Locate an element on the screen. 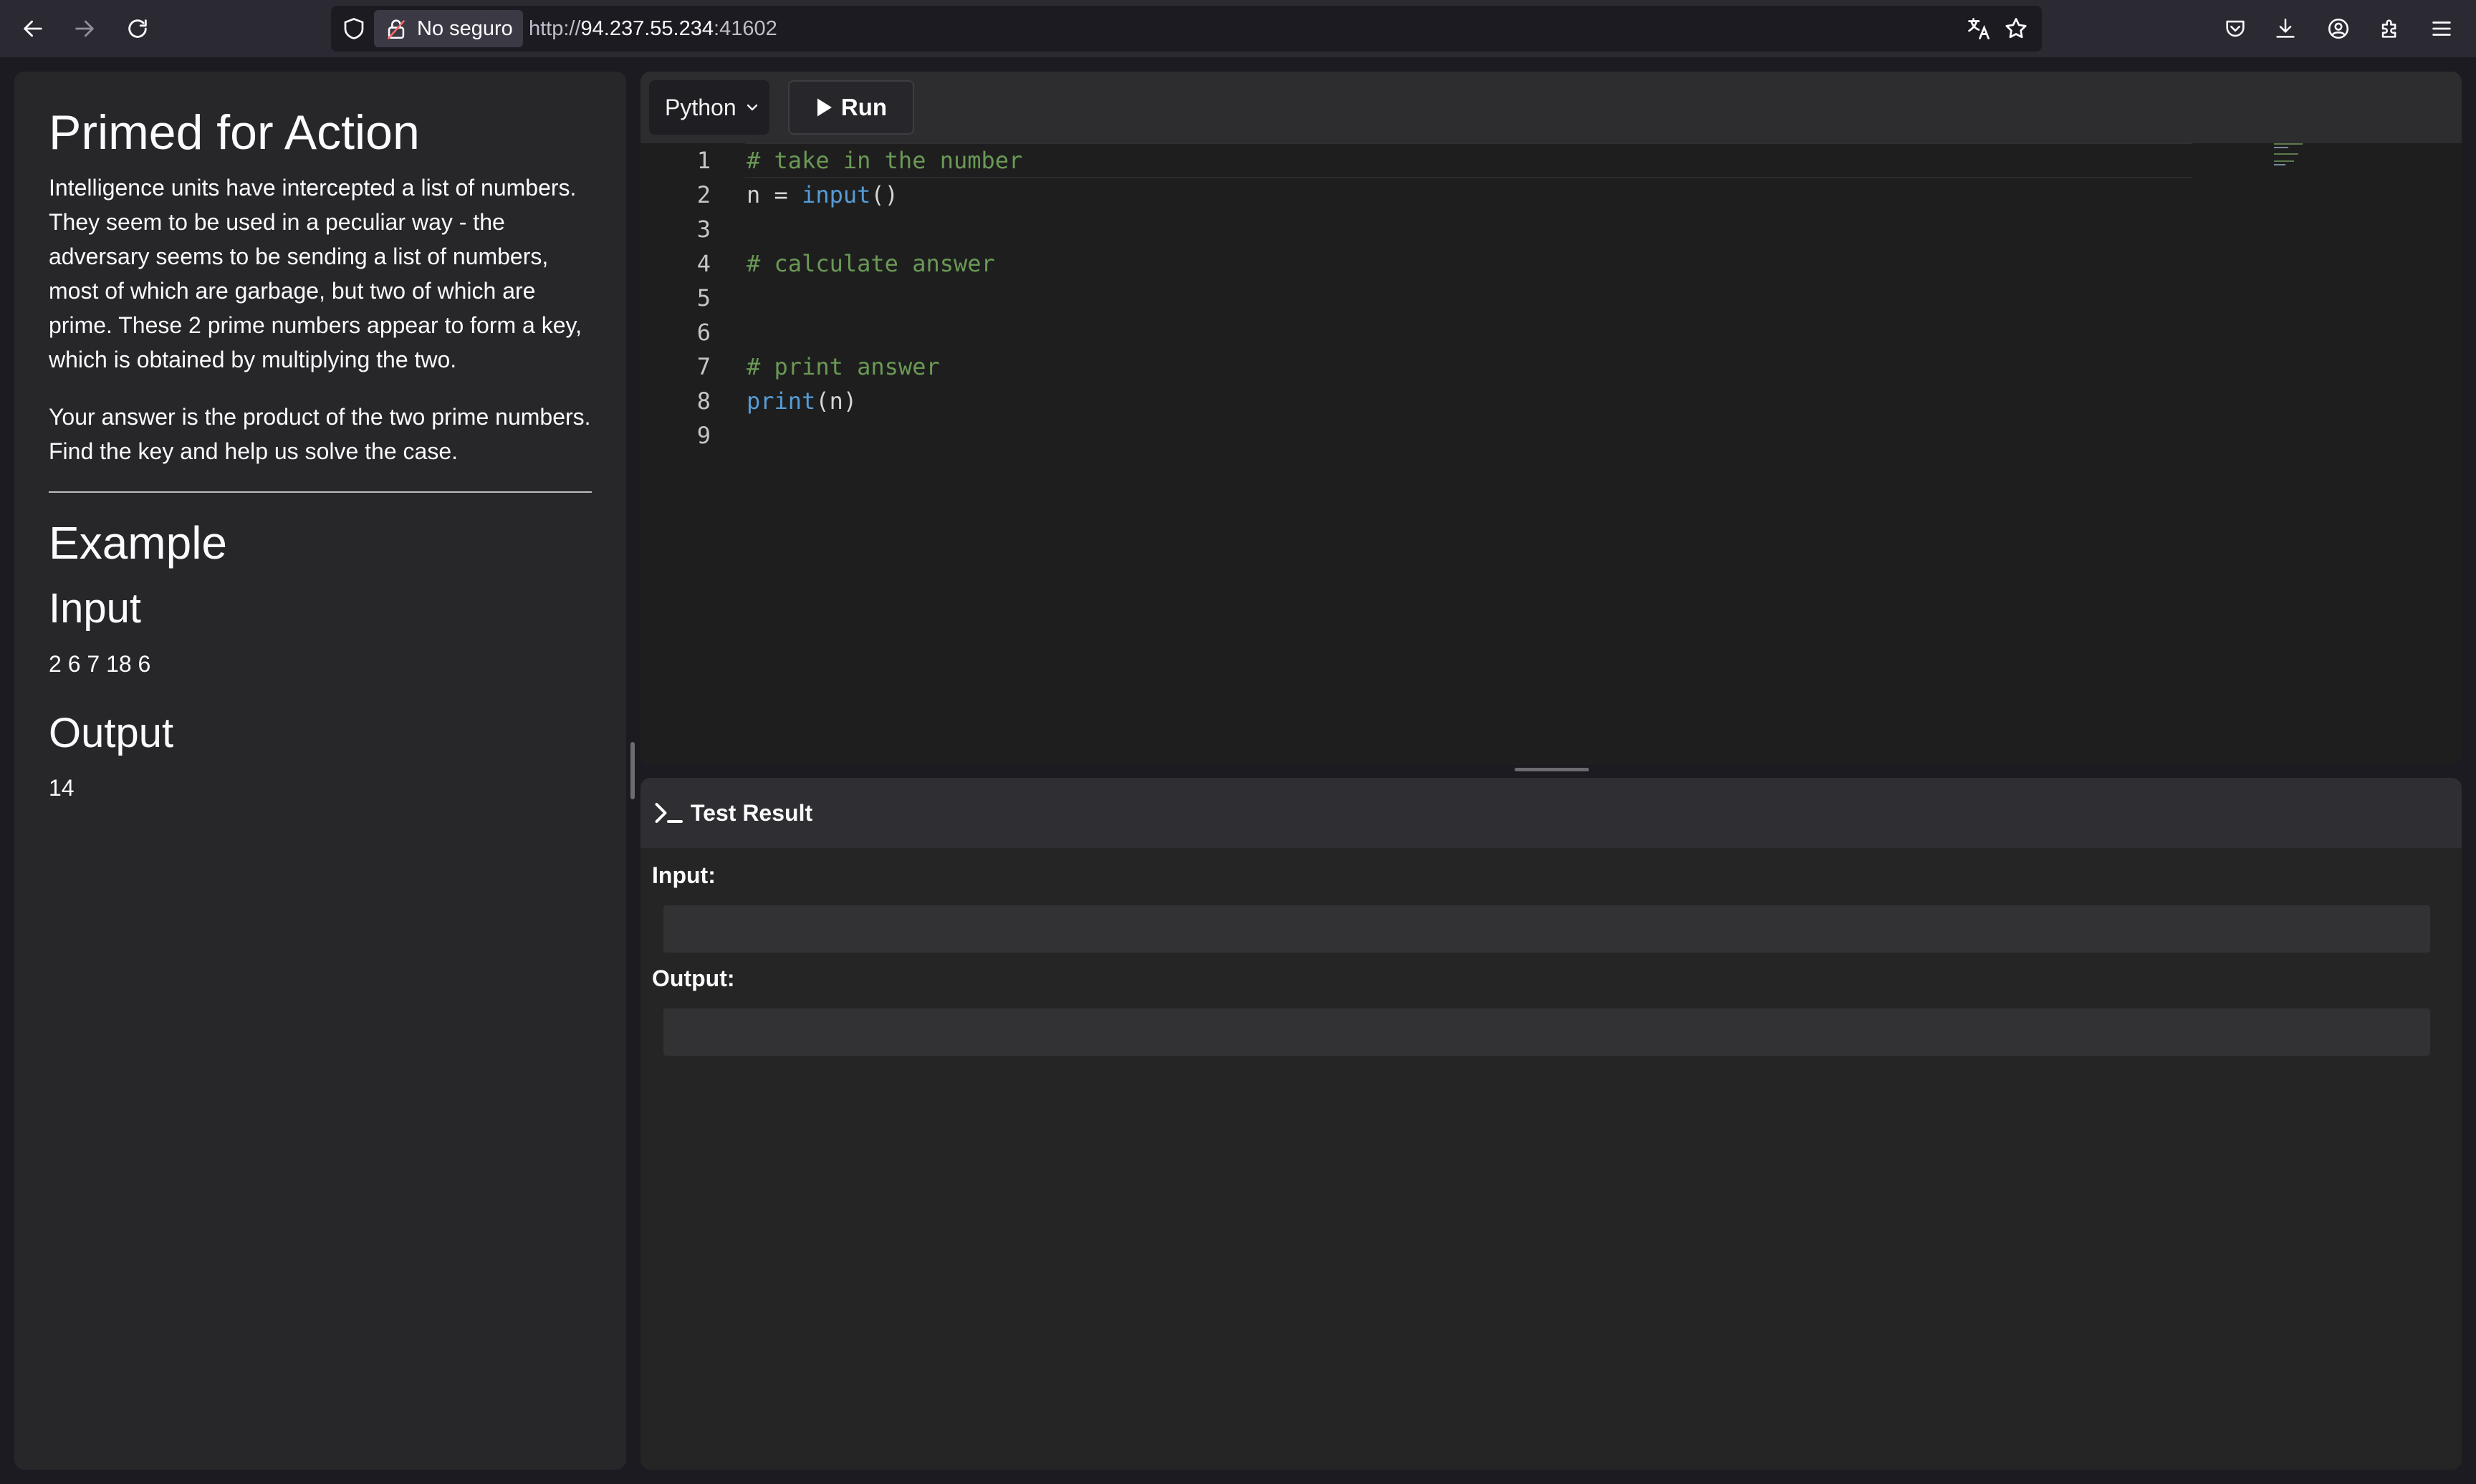  code-line-text: # calculate answer is located at coordinates (871, 263).